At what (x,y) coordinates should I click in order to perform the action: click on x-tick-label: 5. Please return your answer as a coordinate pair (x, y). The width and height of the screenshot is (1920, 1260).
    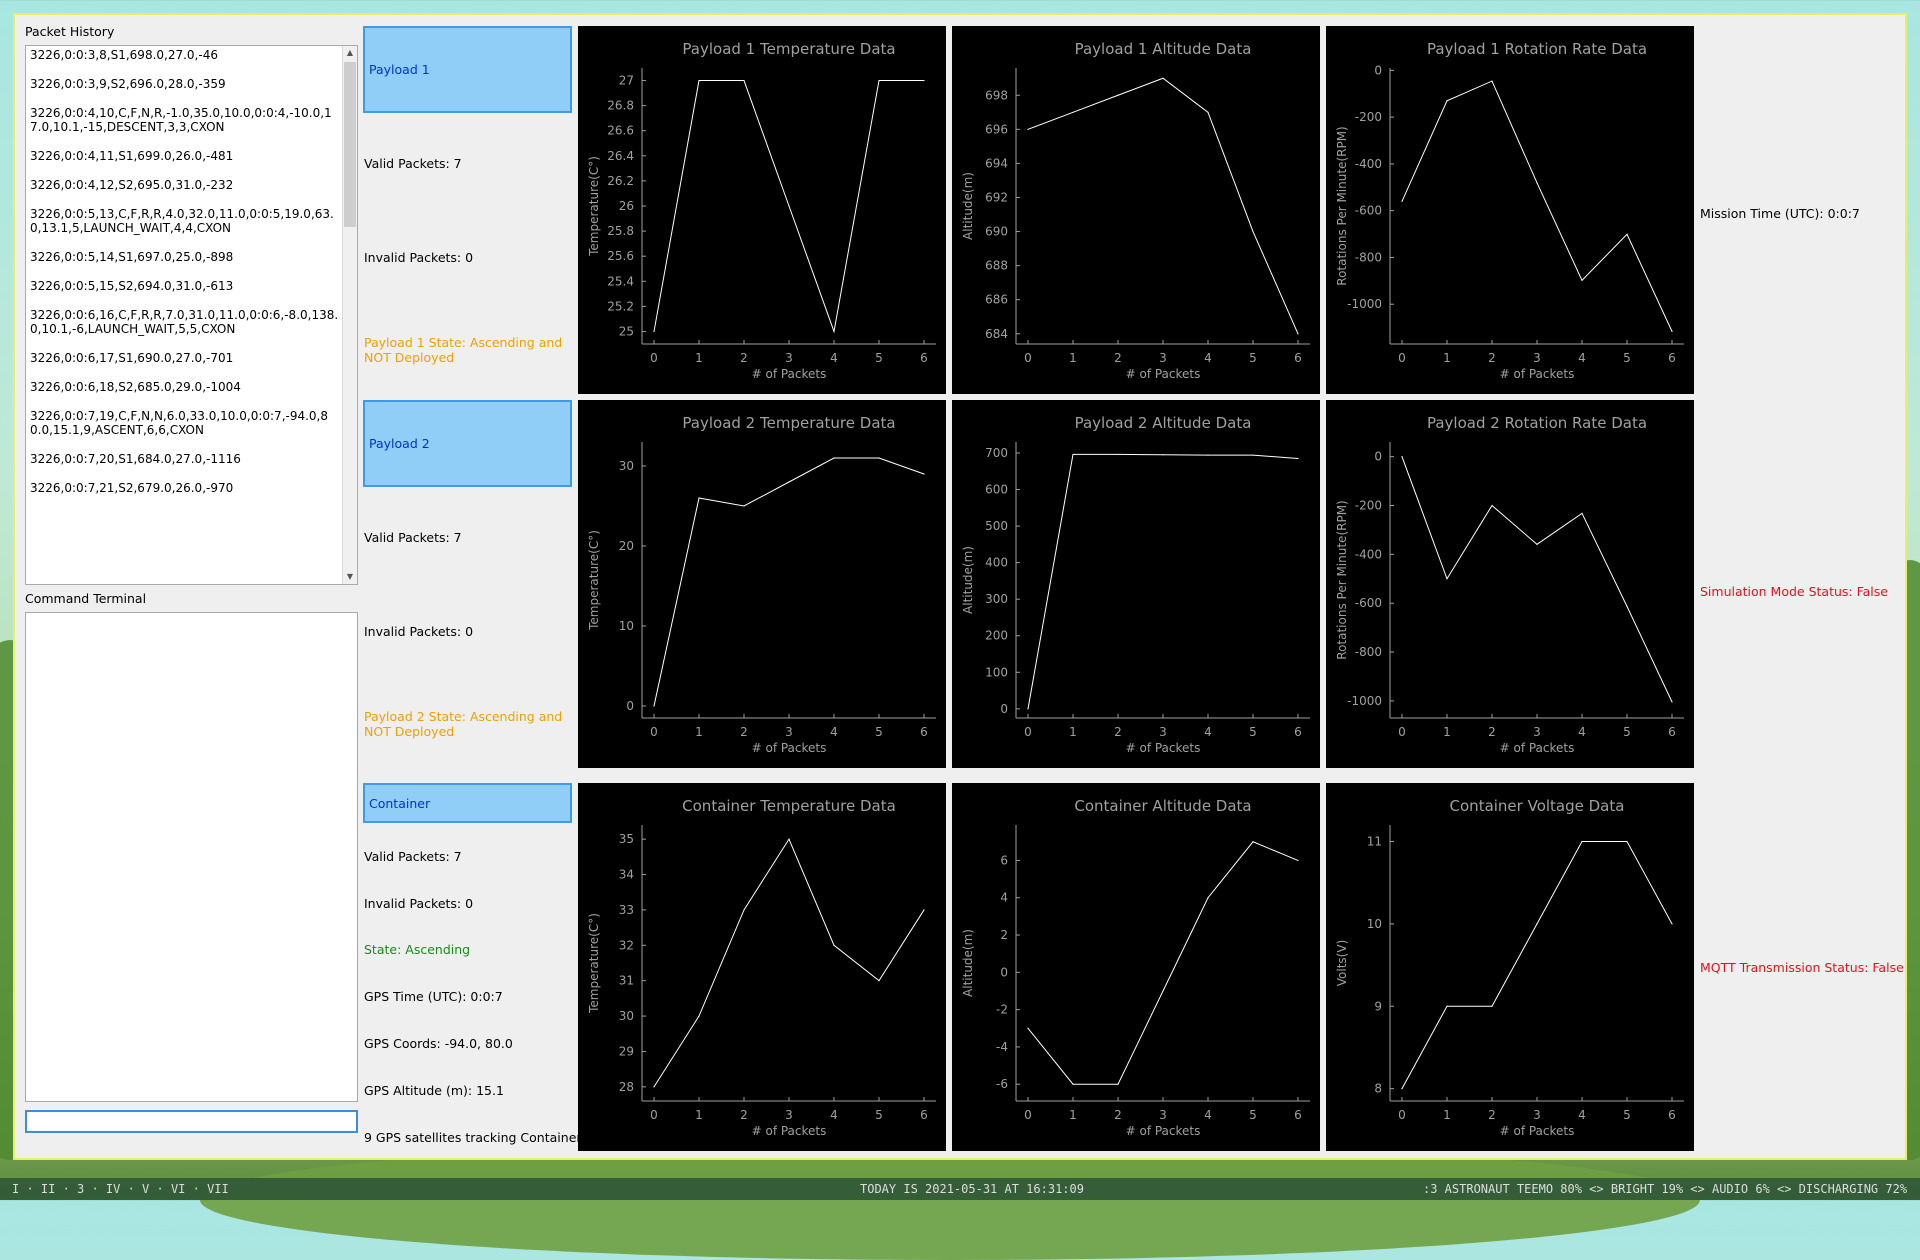
    Looking at the image, I should click on (879, 1115).